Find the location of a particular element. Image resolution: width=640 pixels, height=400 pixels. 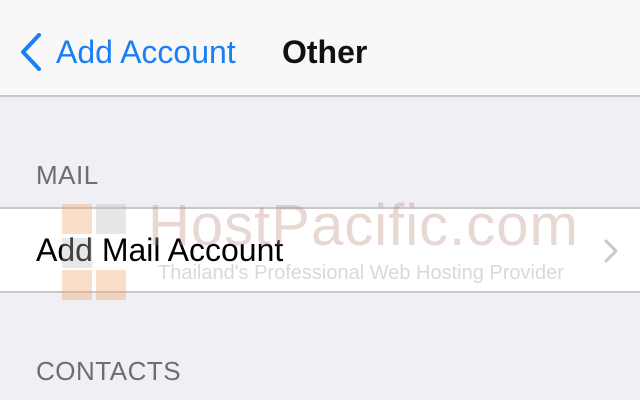

chevron-right-icon is located at coordinates (611, 253).